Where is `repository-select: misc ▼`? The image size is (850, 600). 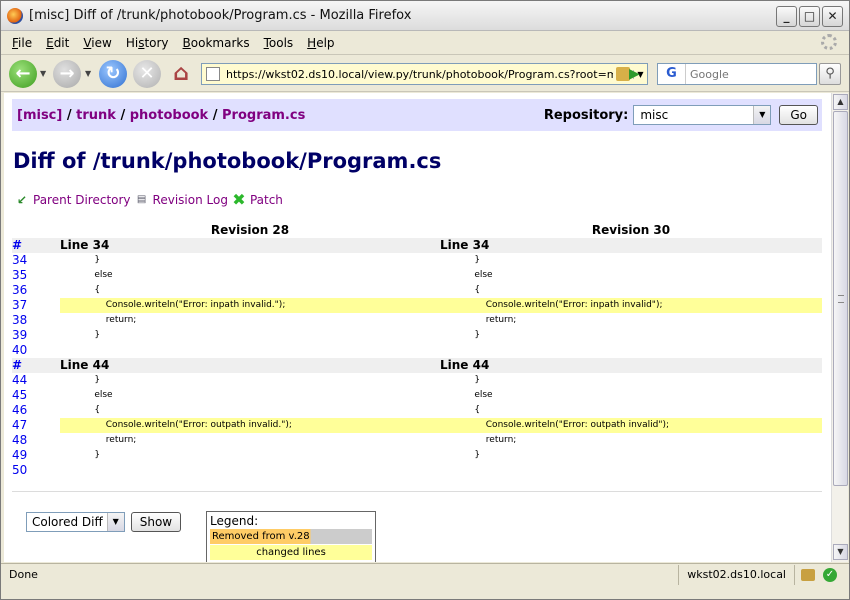
repository-select: misc ▼ is located at coordinates (702, 115).